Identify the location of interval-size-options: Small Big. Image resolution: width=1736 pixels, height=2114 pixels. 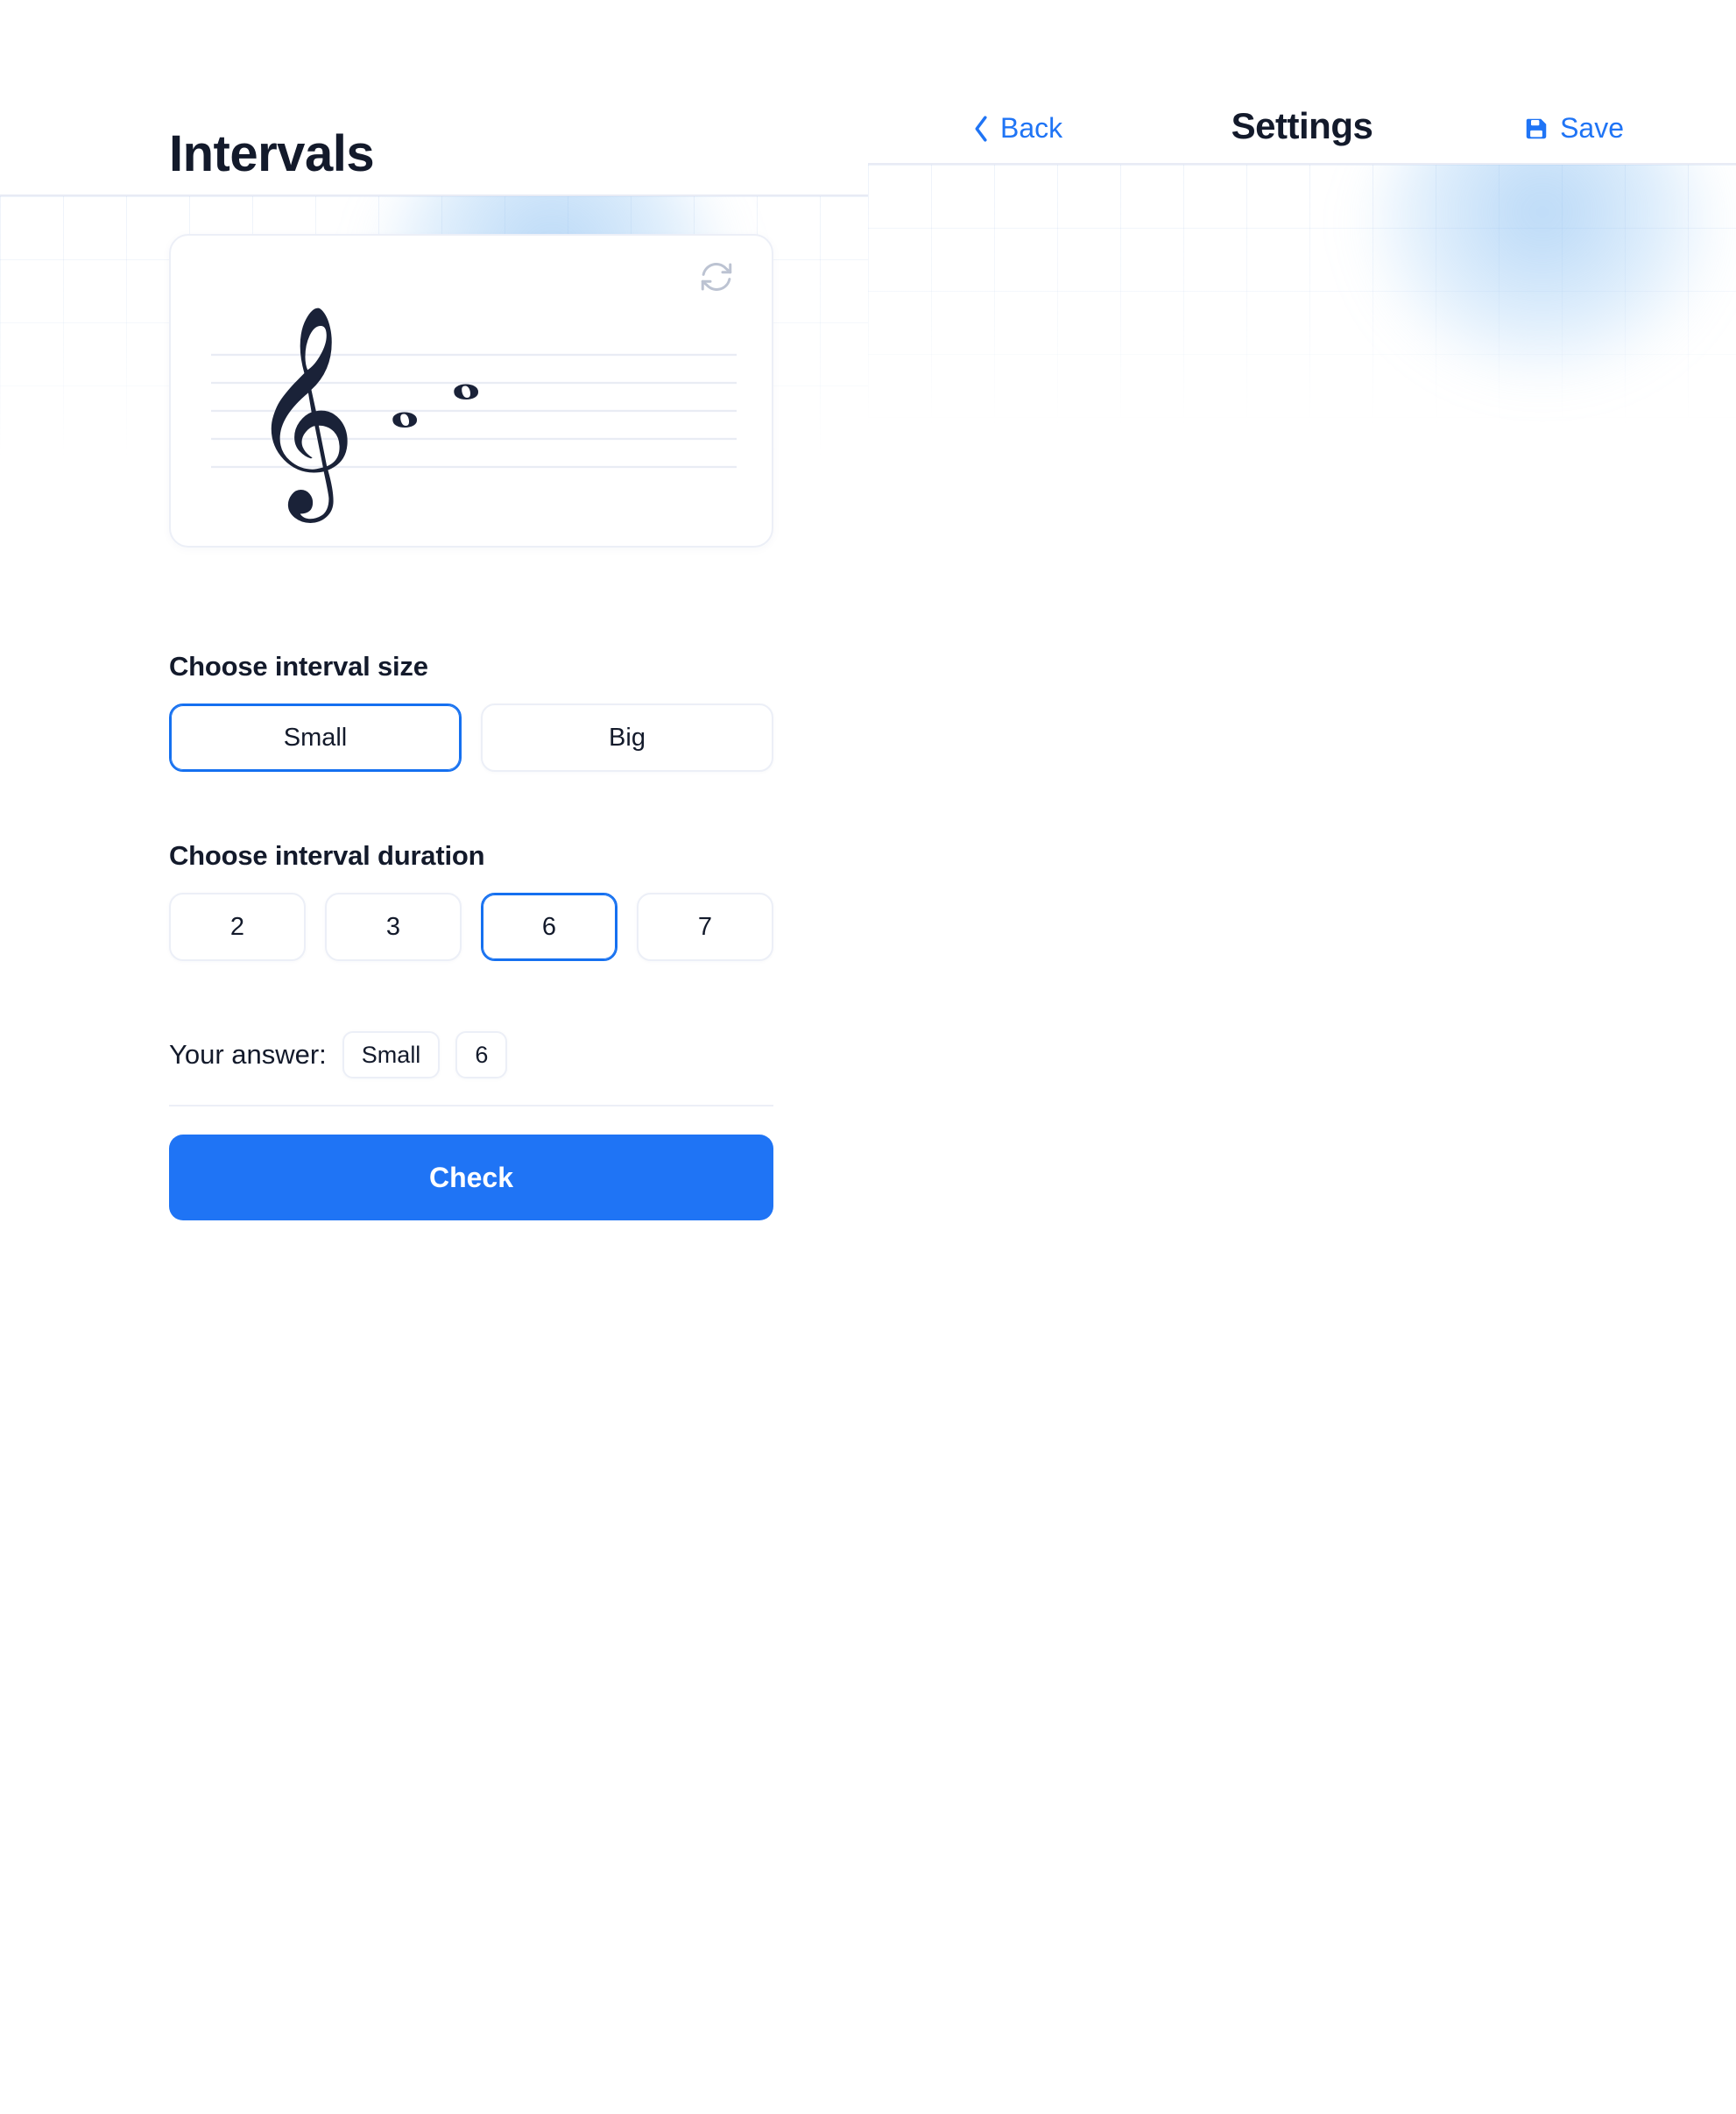
(471, 737).